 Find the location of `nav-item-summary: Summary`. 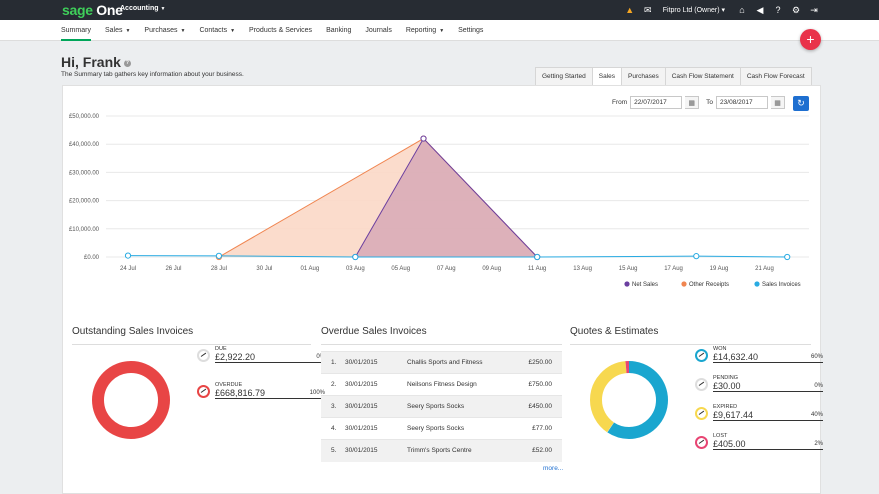

nav-item-summary: Summary is located at coordinates (76, 30).